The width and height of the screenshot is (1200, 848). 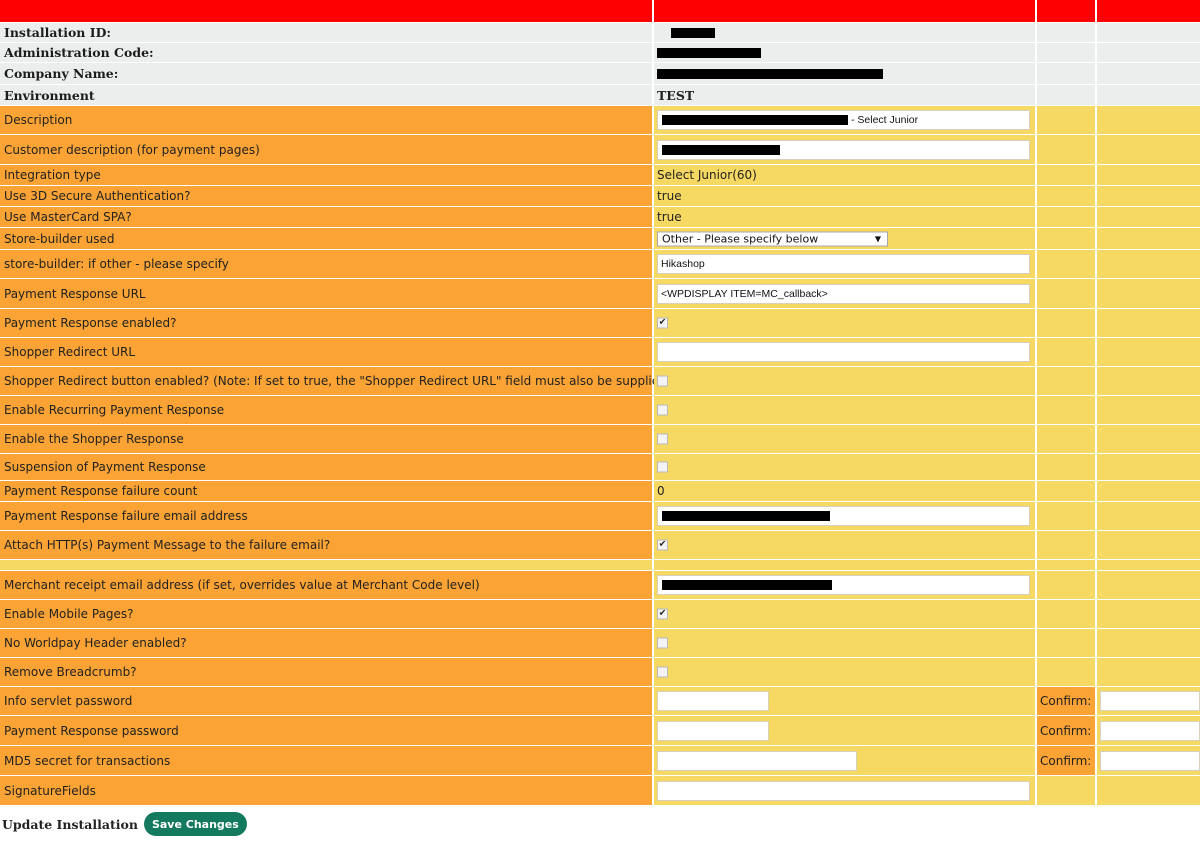 What do you see at coordinates (662, 672) in the screenshot?
I see `remove-breadcrumb-checkbox` at bounding box center [662, 672].